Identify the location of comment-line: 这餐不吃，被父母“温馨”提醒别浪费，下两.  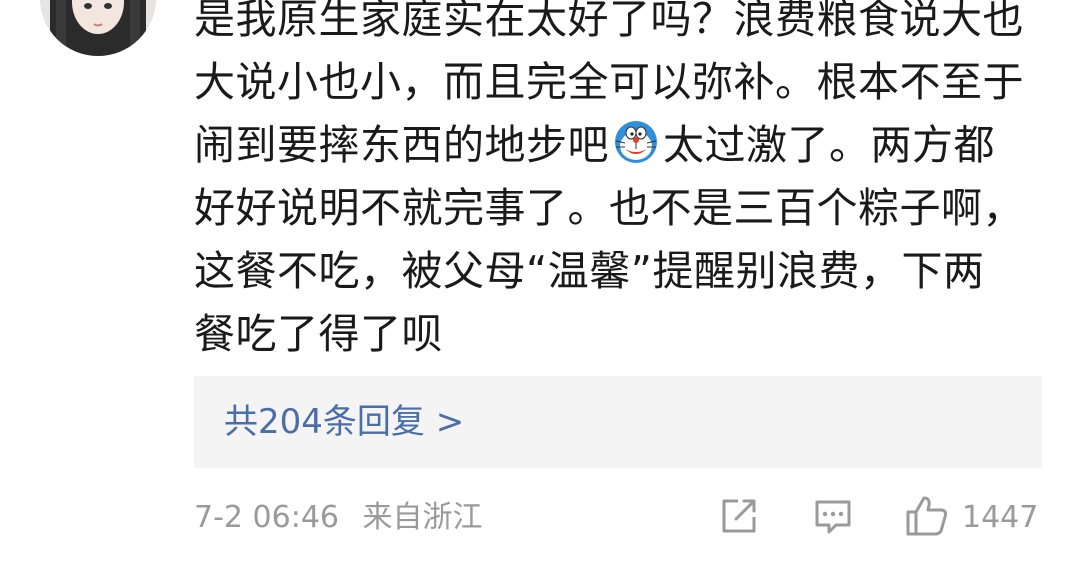
(589, 271).